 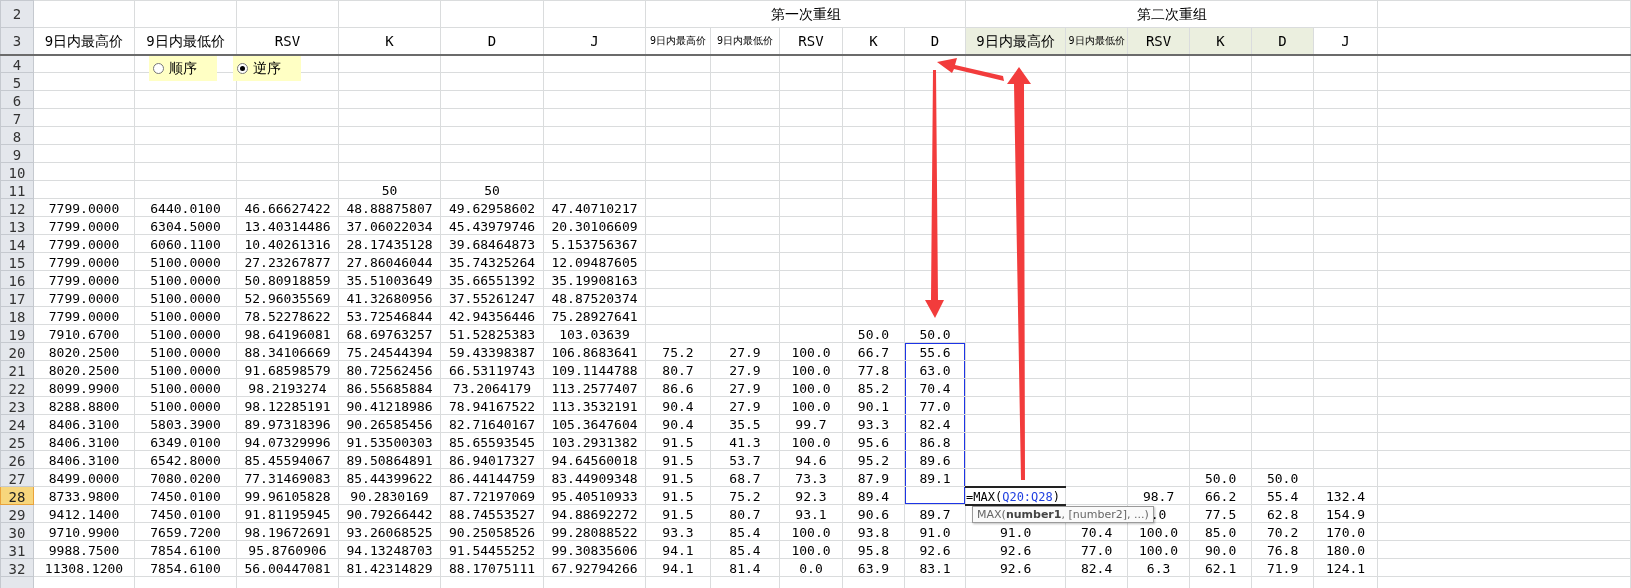 What do you see at coordinates (1220, 495) in the screenshot?
I see `table-cell: 66.2` at bounding box center [1220, 495].